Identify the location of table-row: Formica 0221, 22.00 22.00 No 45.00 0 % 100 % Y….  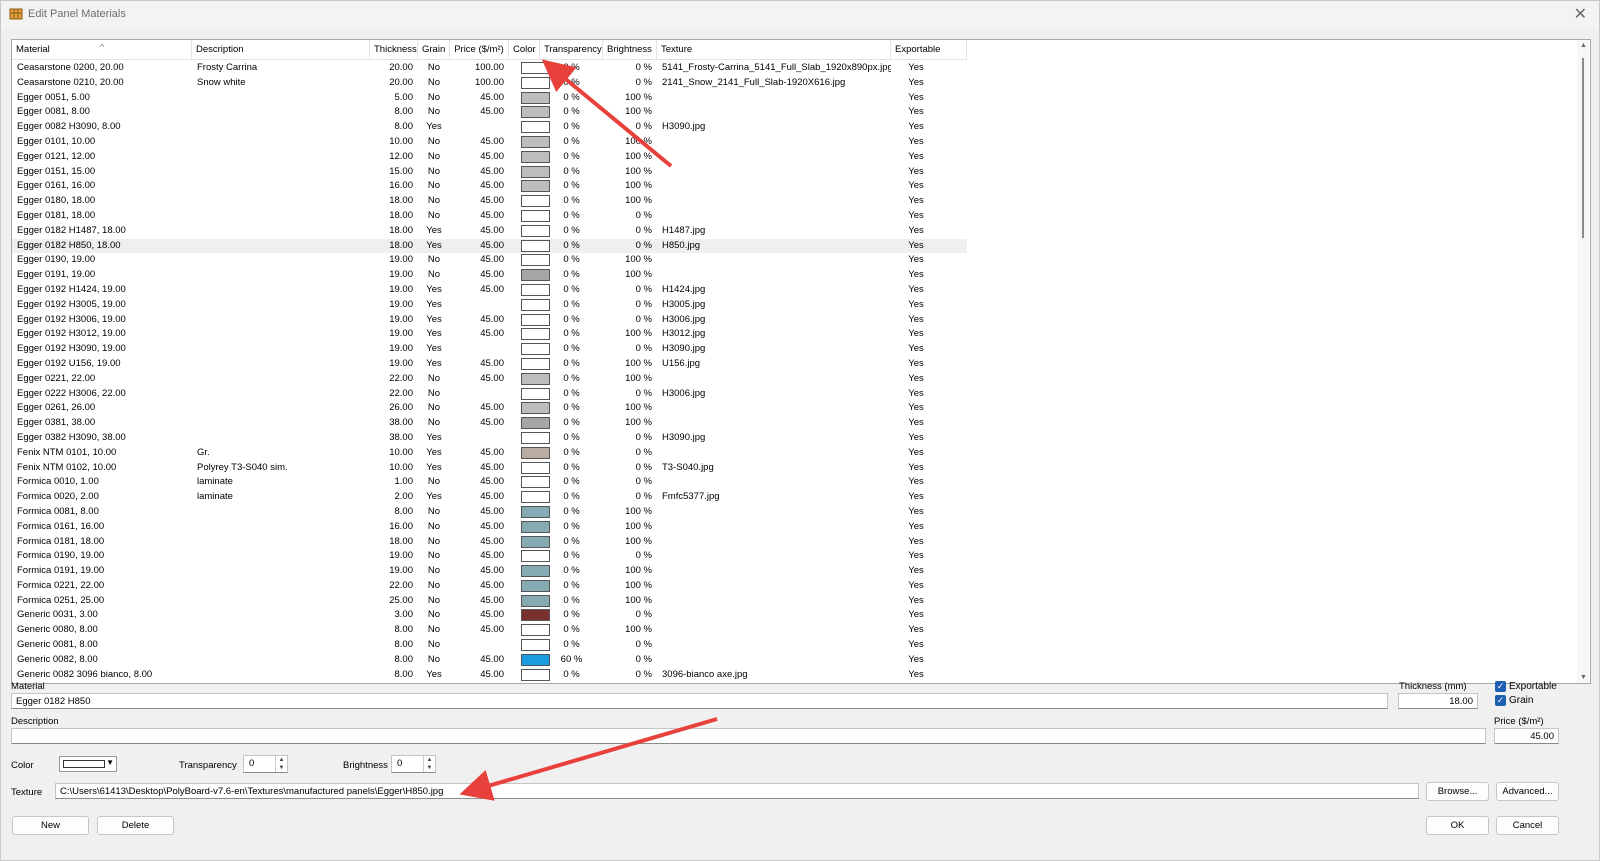
(489, 586).